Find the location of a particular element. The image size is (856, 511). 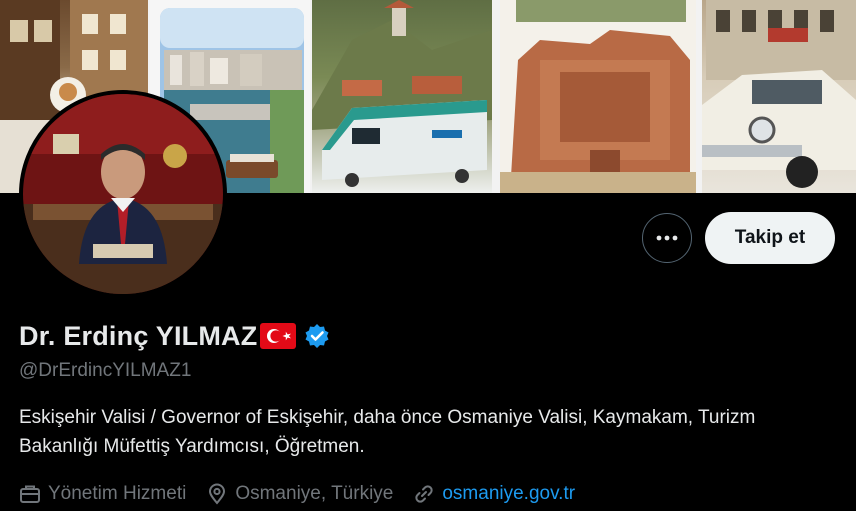

more-options-button is located at coordinates (667, 238).